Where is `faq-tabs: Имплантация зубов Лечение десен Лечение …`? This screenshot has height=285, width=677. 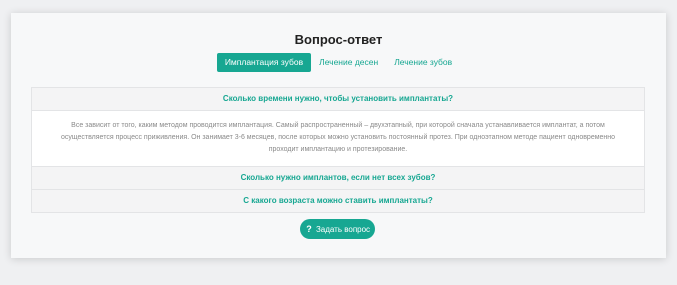
faq-tabs: Имплантация зубов Лечение десен Лечение … is located at coordinates (338, 62).